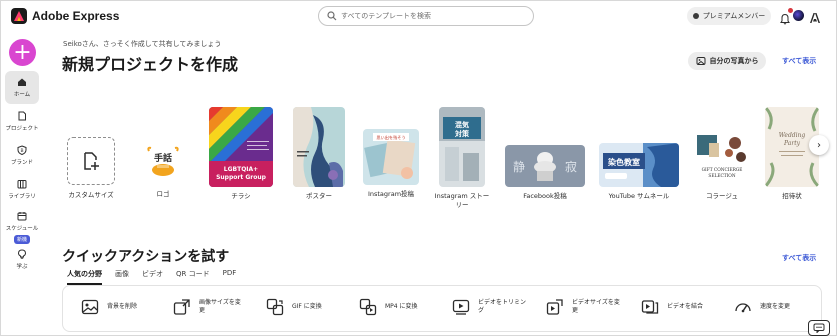 This screenshot has height=336, width=837. I want to click on tab-image: 画像, so click(122, 277).